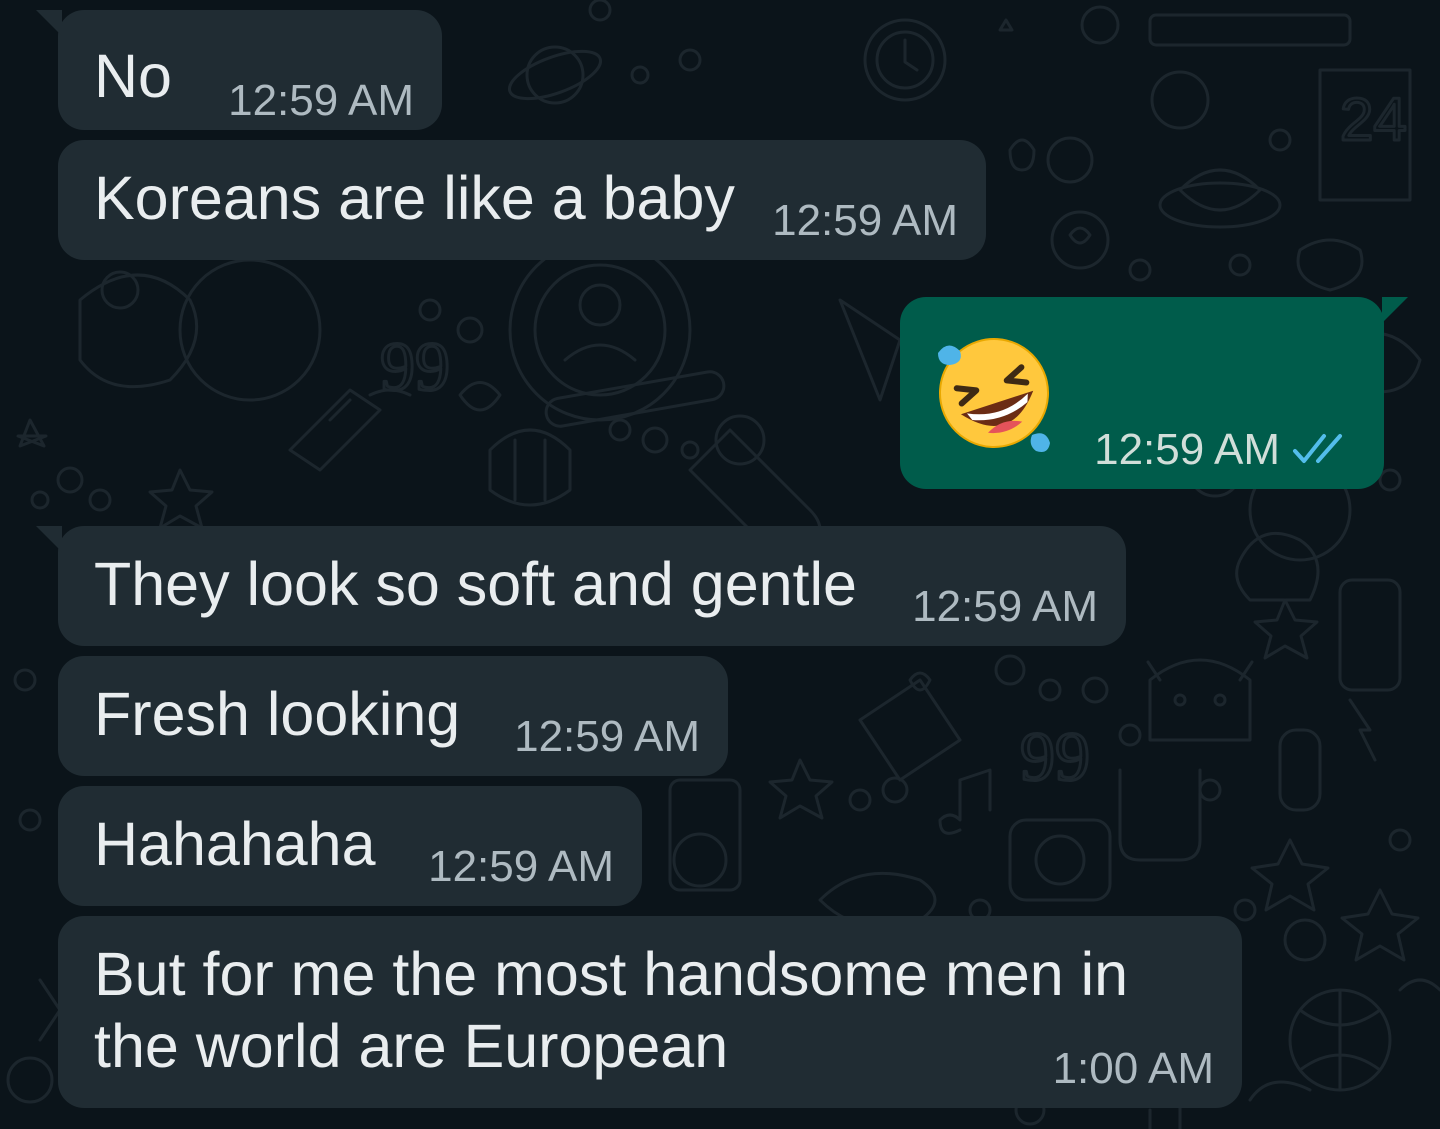 Image resolution: width=1440 pixels, height=1129 pixels. Describe the element at coordinates (475, 584) in the screenshot. I see `message-text: They look so soft and gentle` at that location.